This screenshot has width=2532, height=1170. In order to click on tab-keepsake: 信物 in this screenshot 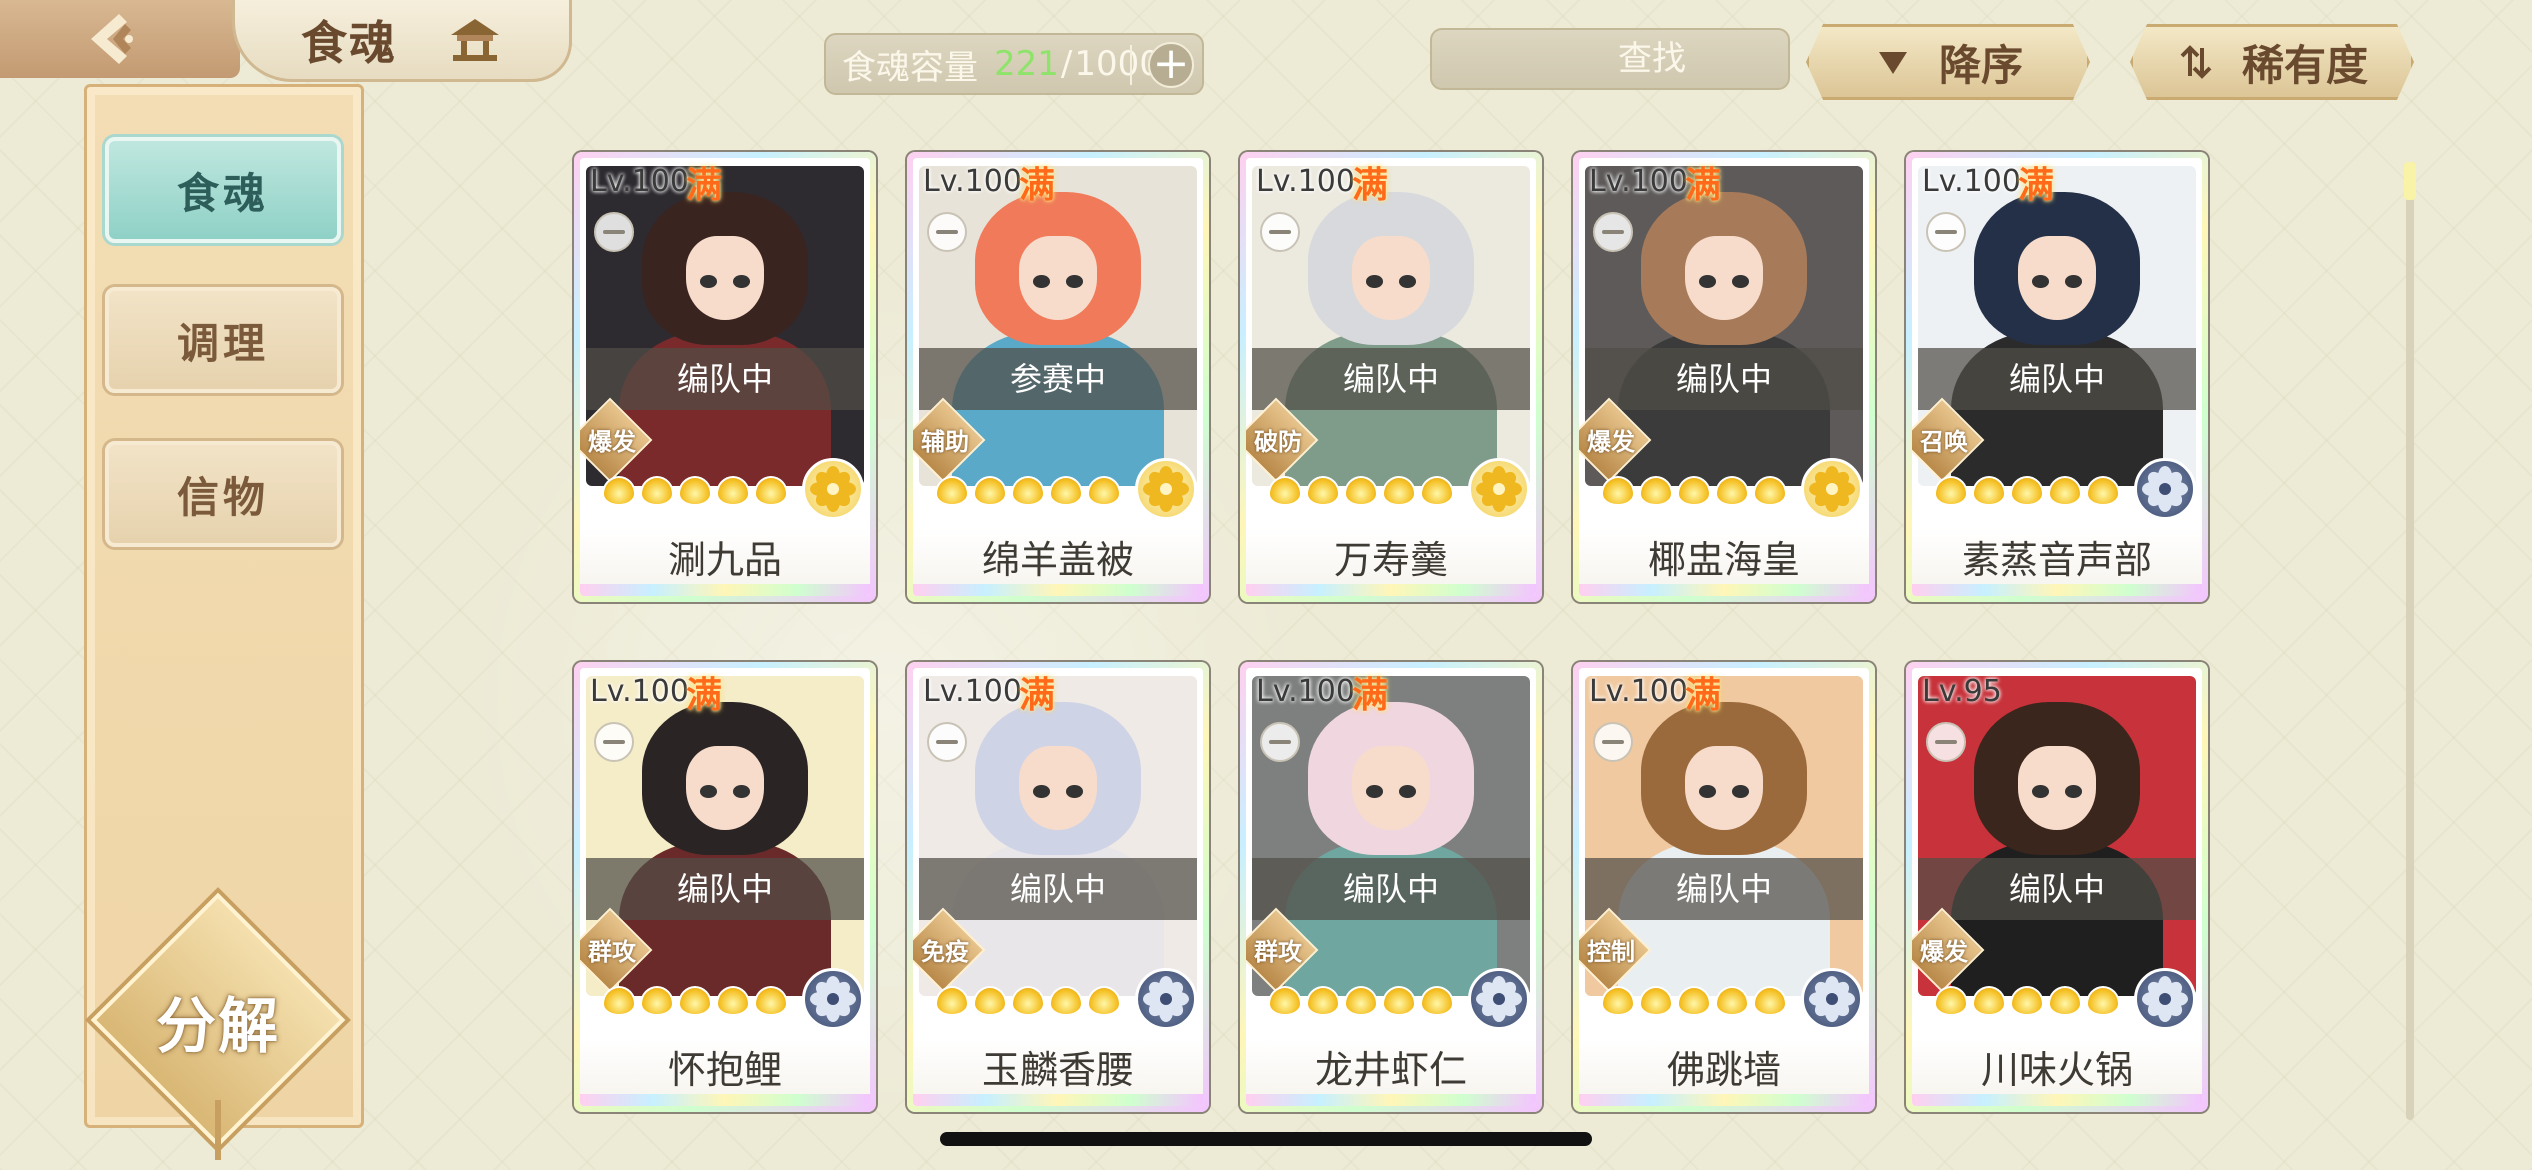, I will do `click(223, 494)`.